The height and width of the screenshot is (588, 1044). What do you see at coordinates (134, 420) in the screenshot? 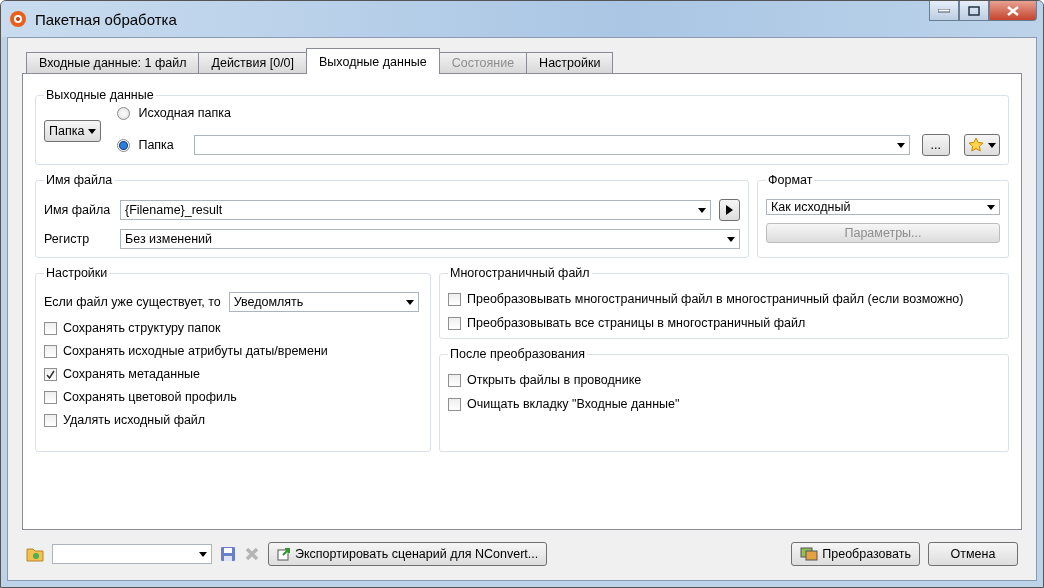
I see `checkbox-label: Удалять исходный файл` at bounding box center [134, 420].